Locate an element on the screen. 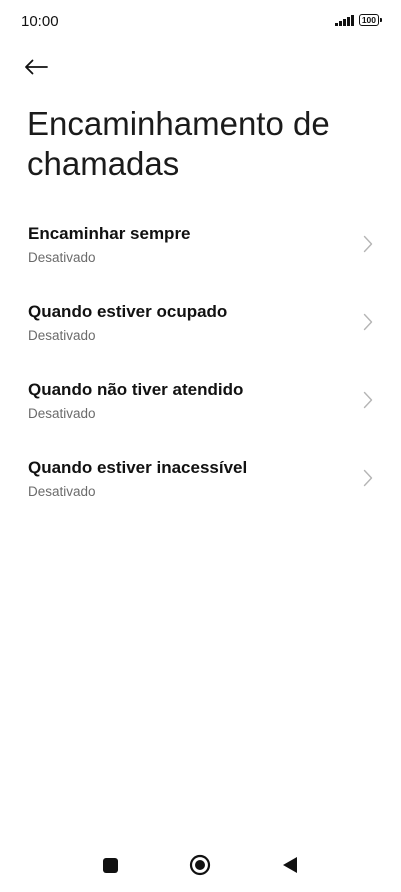 This screenshot has height=892, width=401. back-button is located at coordinates (41, 67).